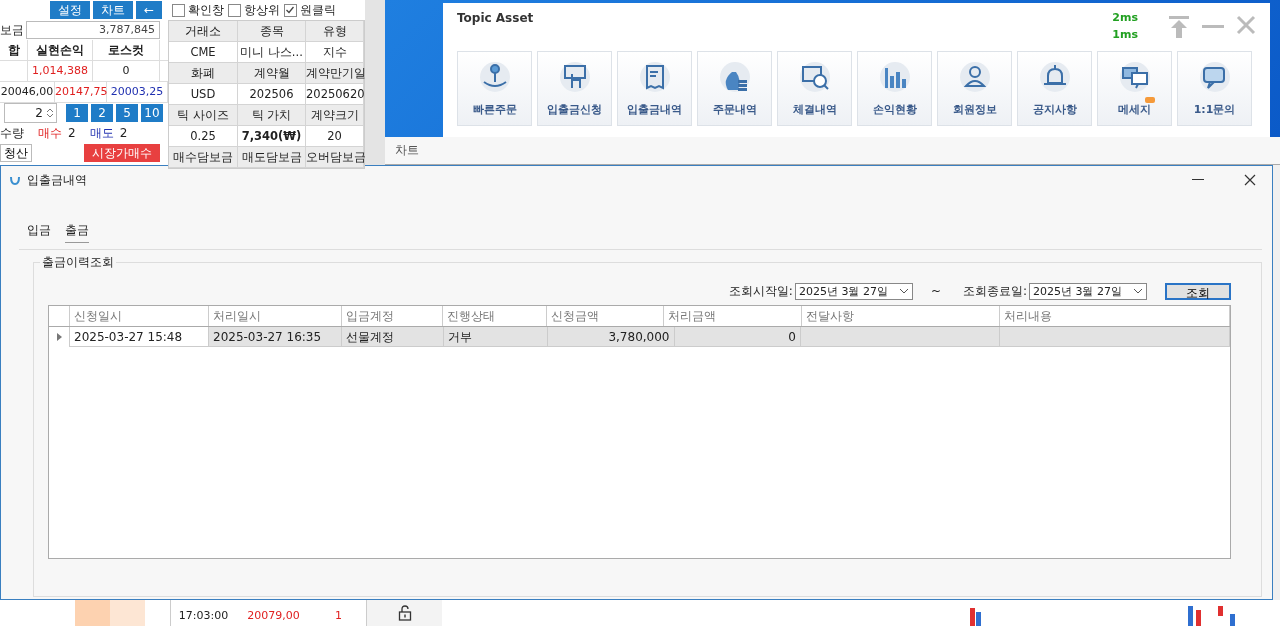  I want to click on column-header: 실현손익, so click(60, 50).